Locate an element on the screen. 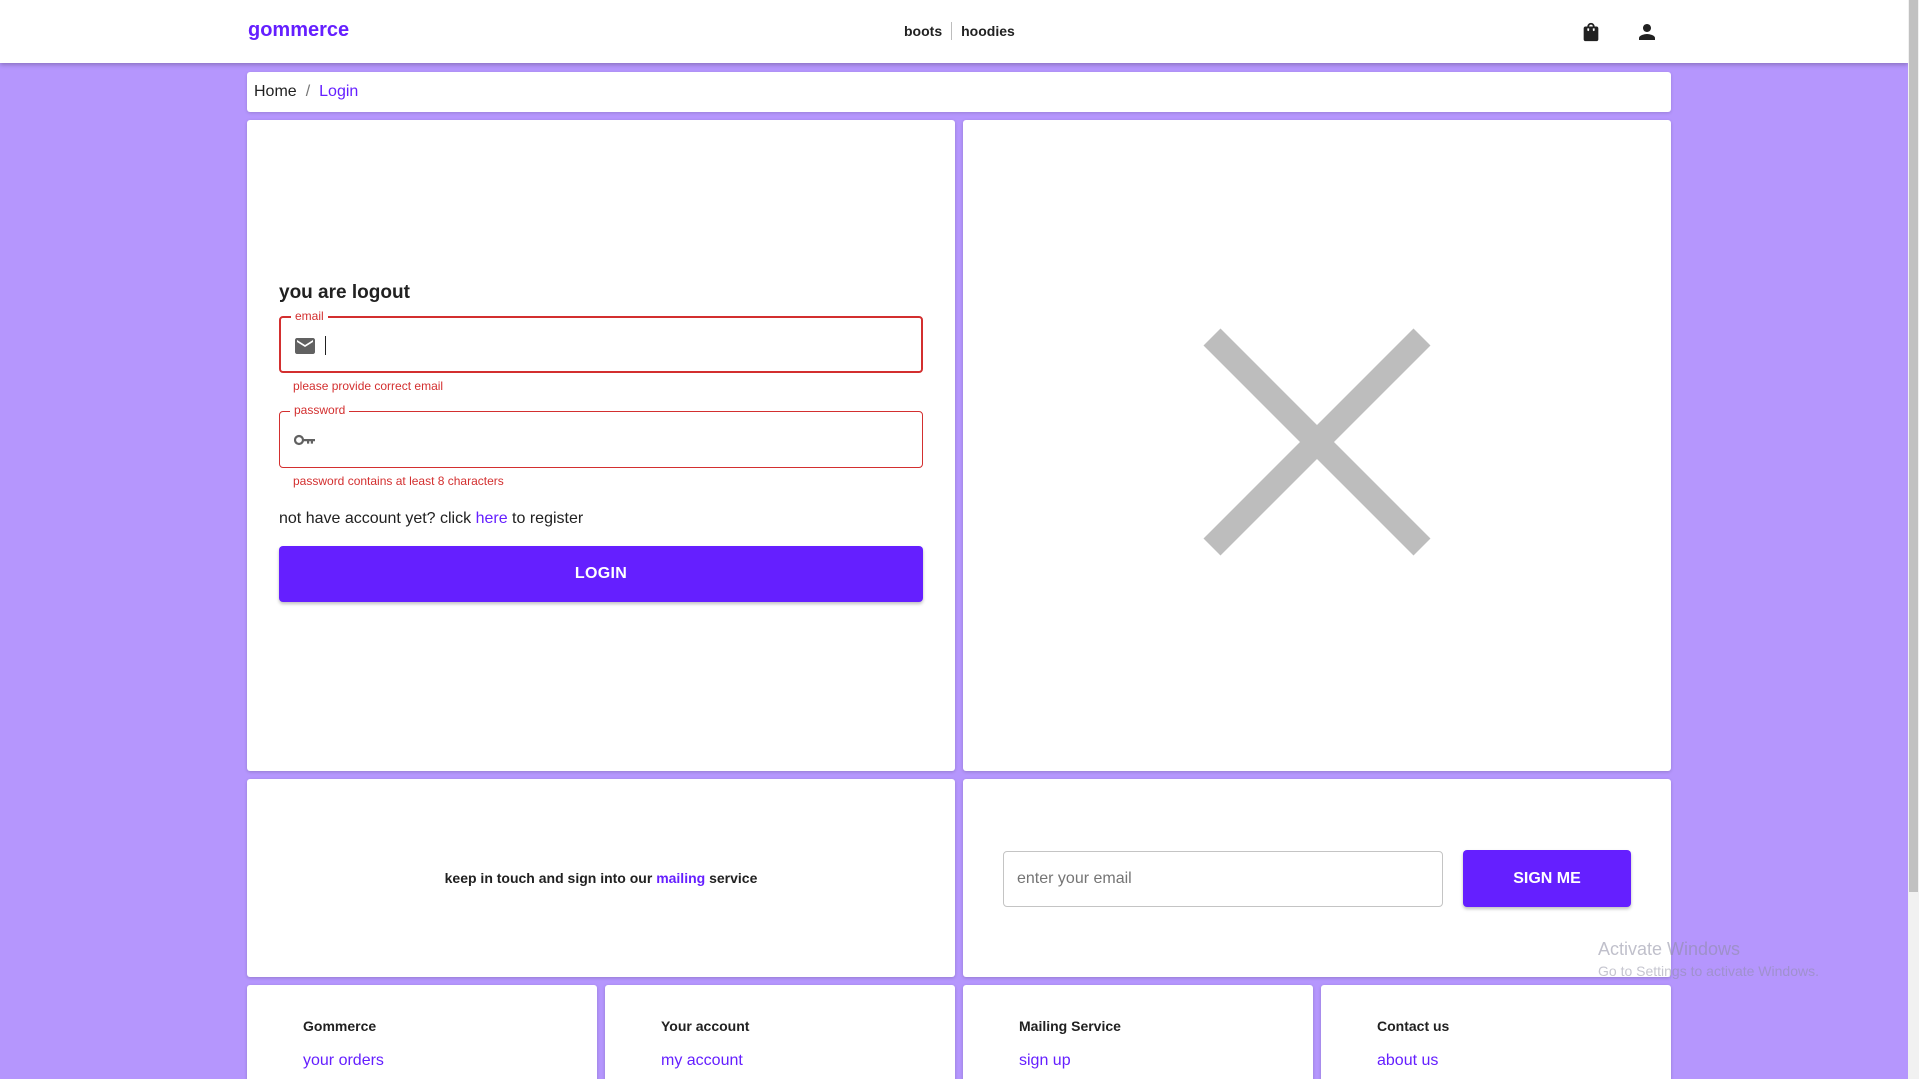 This screenshot has height=1079, width=1919. mailing-text-suffix: service is located at coordinates (733, 878).